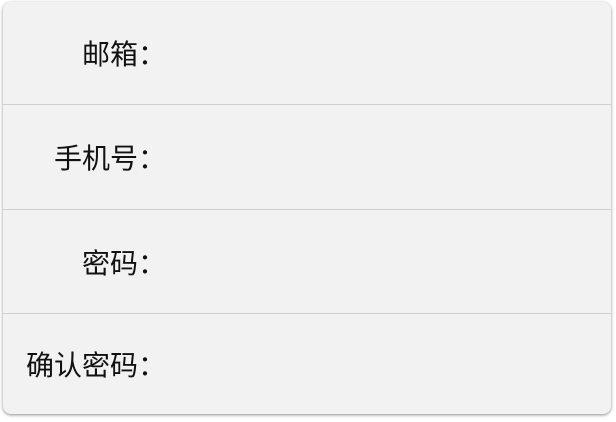 This screenshot has height=422, width=616. What do you see at coordinates (382, 364) in the screenshot?
I see `confirm-password-field` at bounding box center [382, 364].